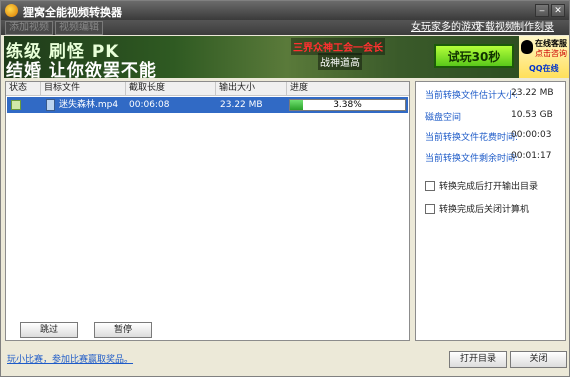 The width and height of the screenshot is (570, 377). Describe the element at coordinates (489, 187) in the screenshot. I see `open-output-dir-label: 转换完成后打开输出目录` at that location.